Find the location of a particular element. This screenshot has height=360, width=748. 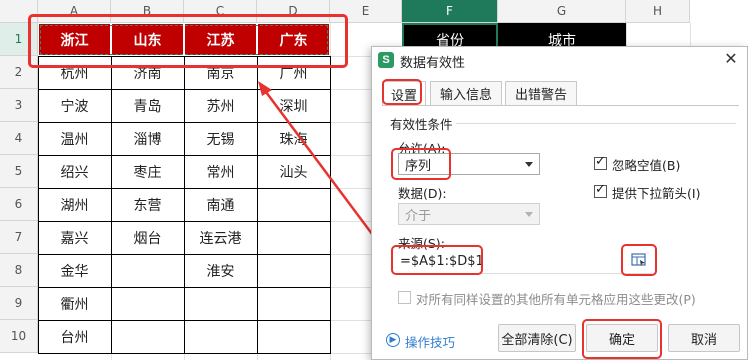

table-cell: 深圳 is located at coordinates (293, 105).